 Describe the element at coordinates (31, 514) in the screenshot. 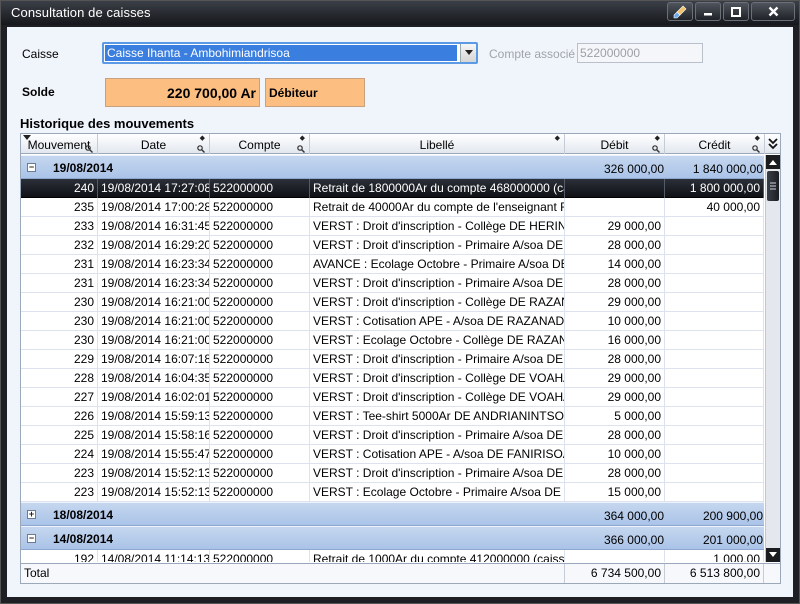

I see `expand-toggle-icon: +` at that location.